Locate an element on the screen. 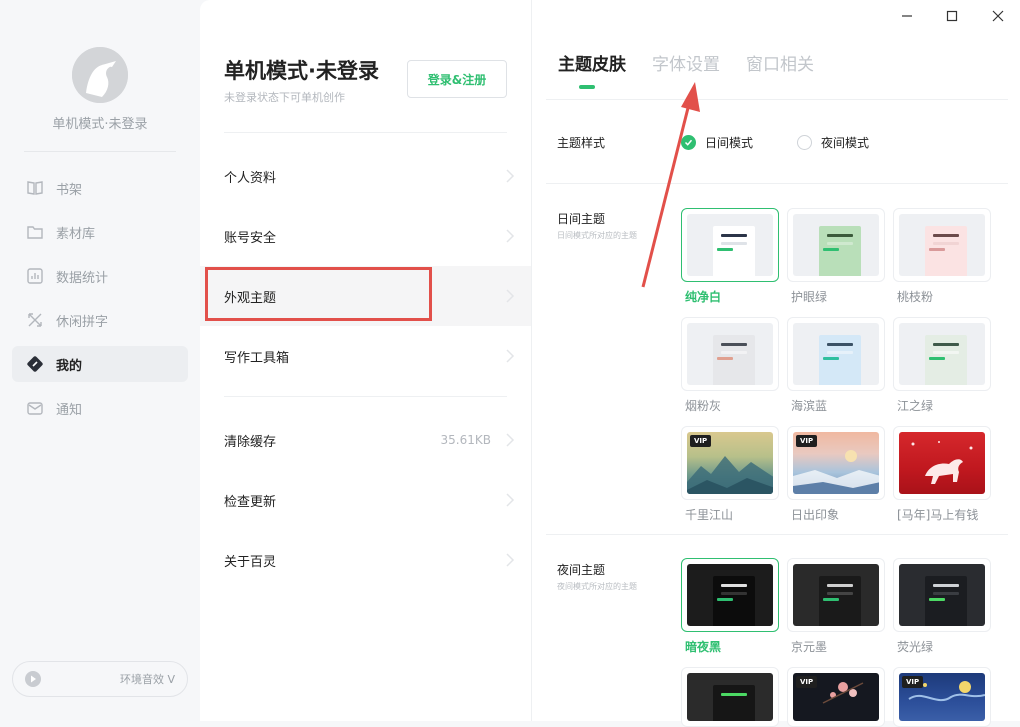  tab-window-settings: 窗口相关 is located at coordinates (780, 62).